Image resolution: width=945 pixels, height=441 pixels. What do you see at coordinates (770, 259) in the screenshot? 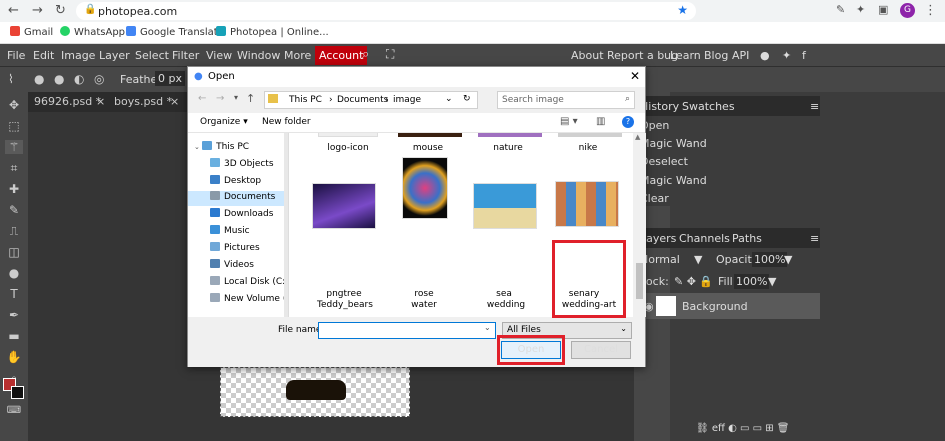
I see `opacity-input: 100%` at bounding box center [770, 259].